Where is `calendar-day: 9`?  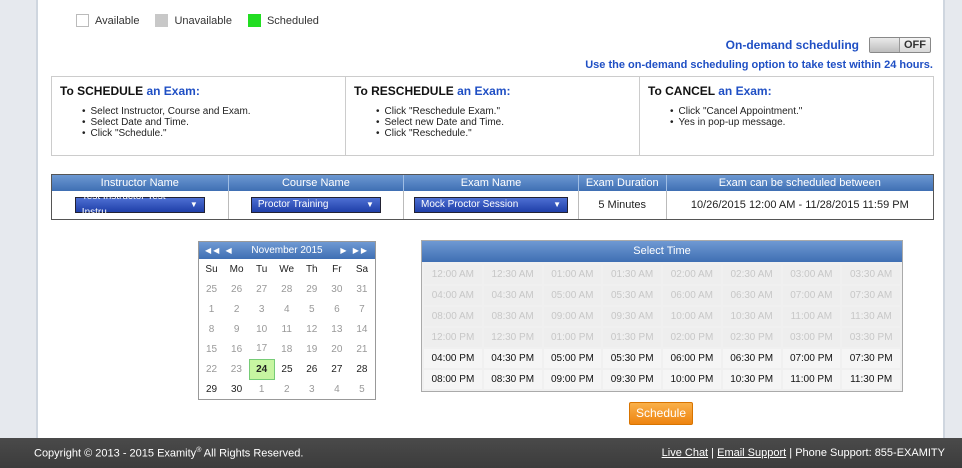
calendar-day: 9 is located at coordinates (236, 329).